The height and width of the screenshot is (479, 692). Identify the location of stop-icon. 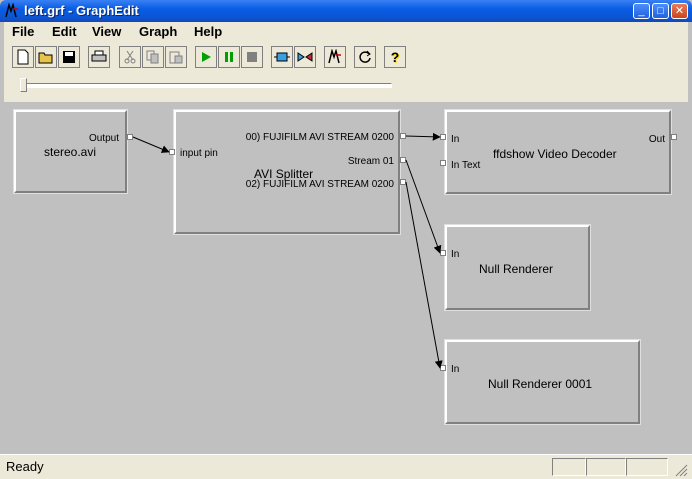
(252, 57).